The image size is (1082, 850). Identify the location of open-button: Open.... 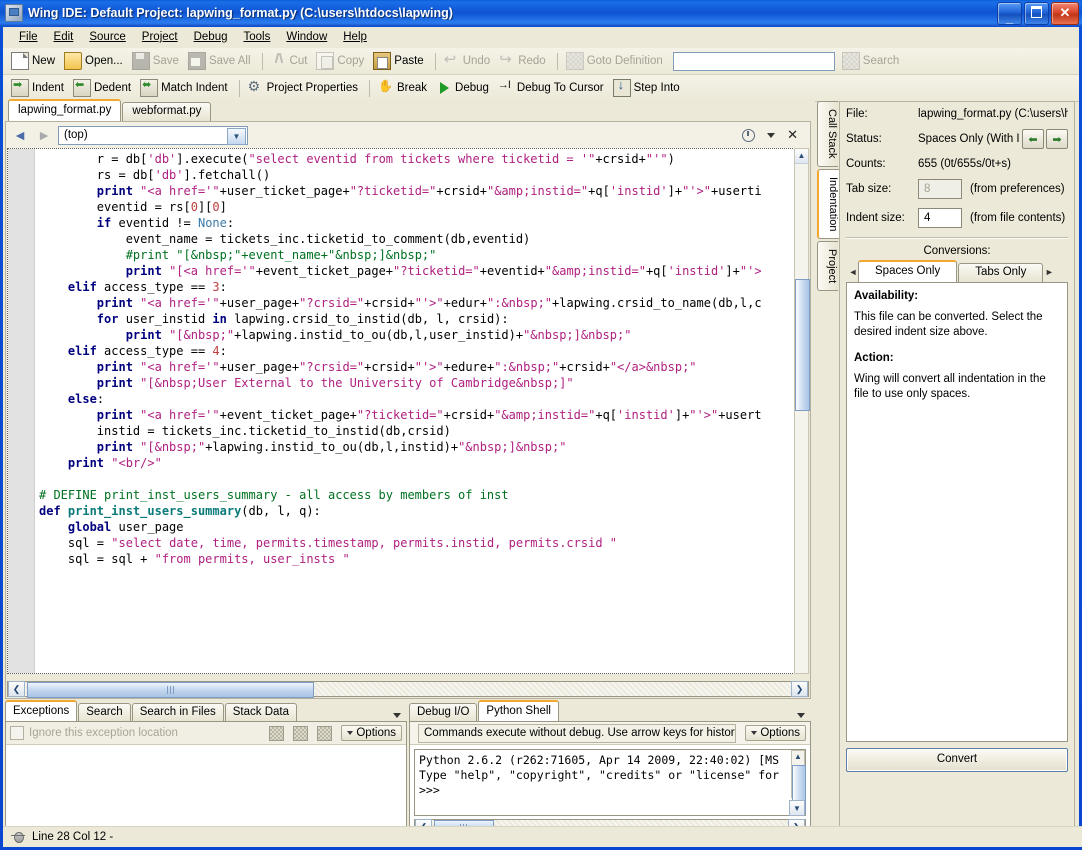
(95, 61).